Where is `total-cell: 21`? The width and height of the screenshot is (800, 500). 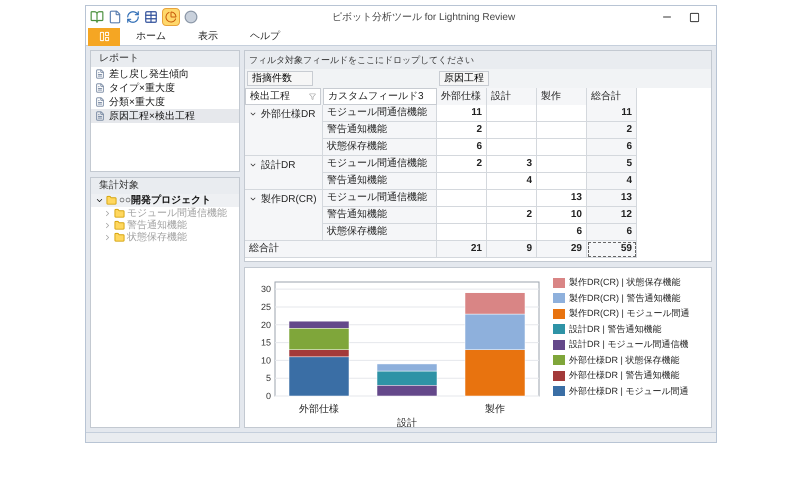
total-cell: 21 is located at coordinates (462, 249).